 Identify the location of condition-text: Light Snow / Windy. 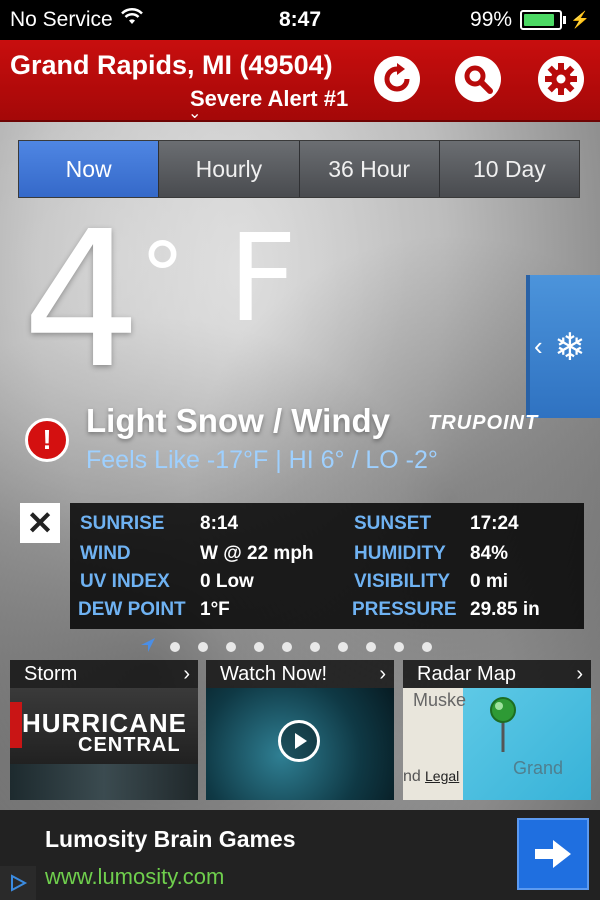
(238, 420).